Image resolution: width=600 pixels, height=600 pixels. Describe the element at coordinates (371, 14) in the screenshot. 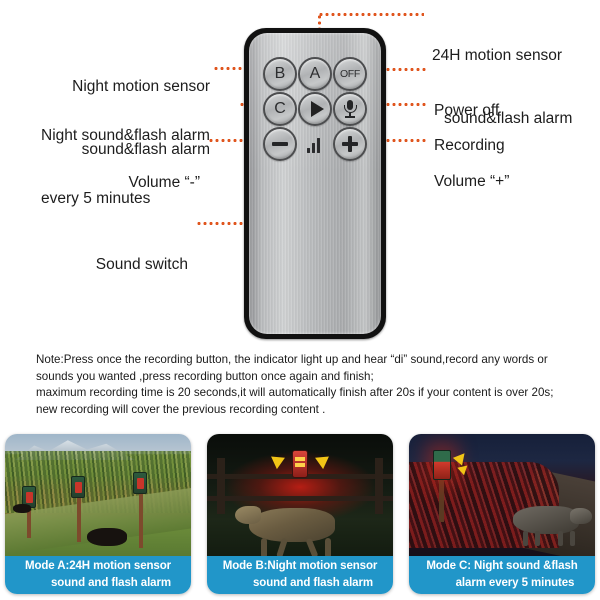

I see `connector-24h-horizontal` at that location.